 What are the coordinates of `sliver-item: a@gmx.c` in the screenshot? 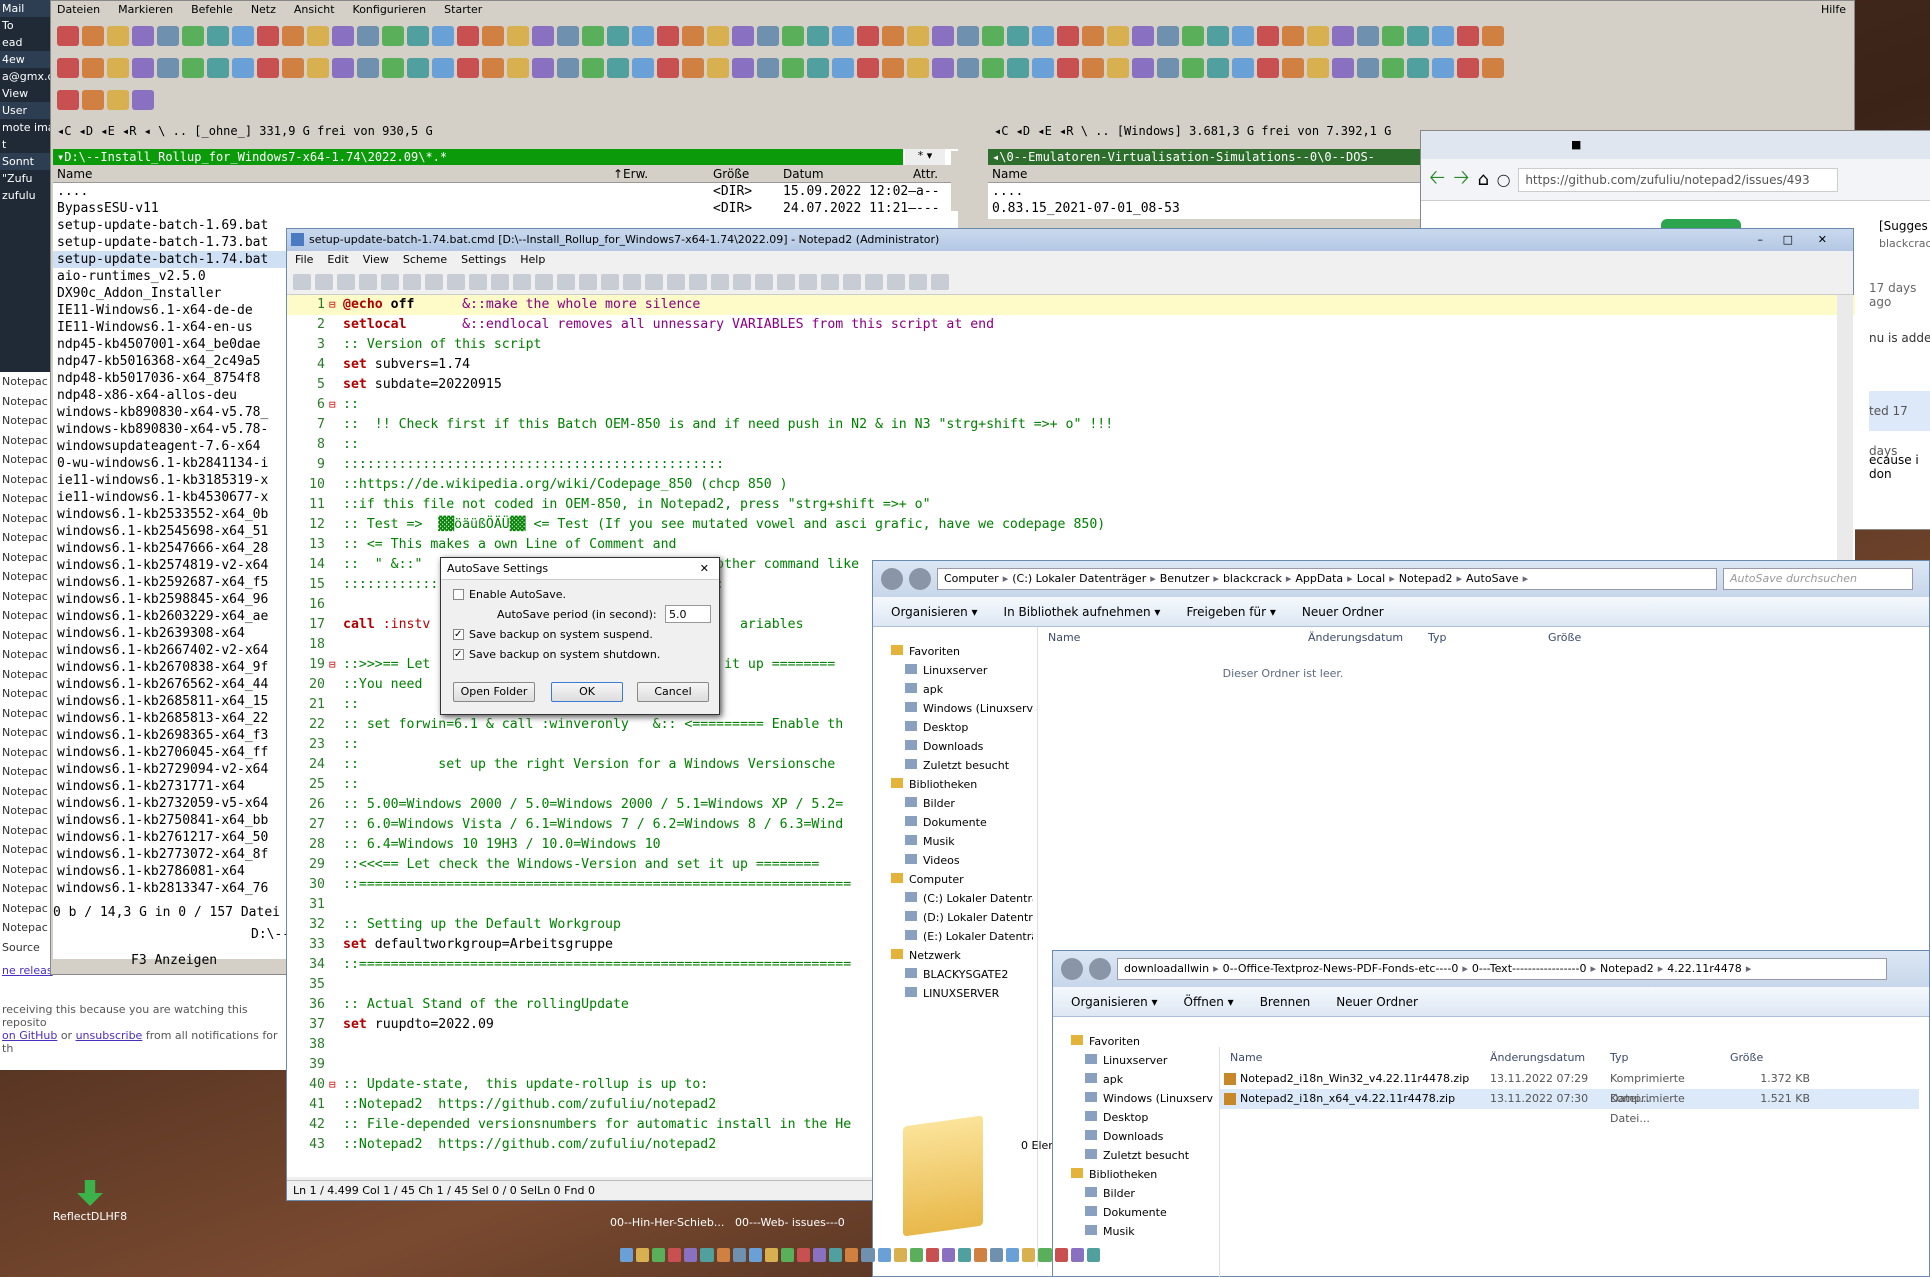 It's located at (25, 76).